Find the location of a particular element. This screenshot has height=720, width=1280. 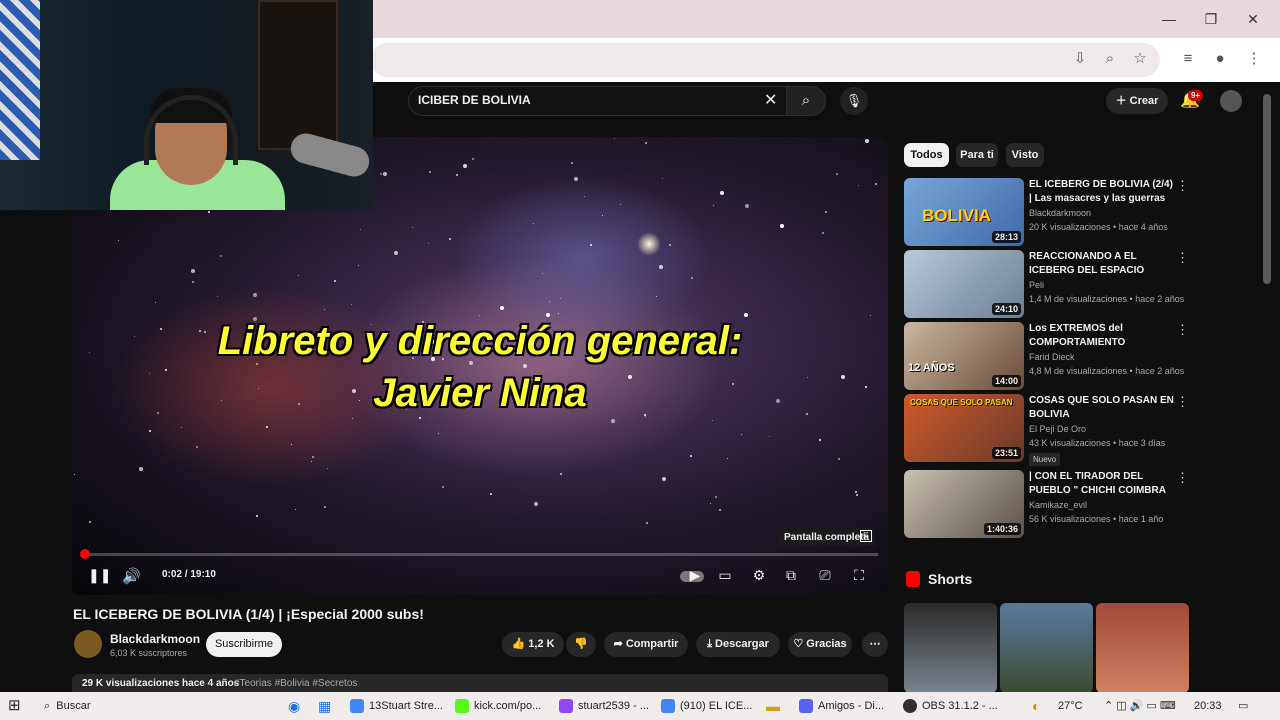

scrollbar-thumb is located at coordinates (1267, 189).